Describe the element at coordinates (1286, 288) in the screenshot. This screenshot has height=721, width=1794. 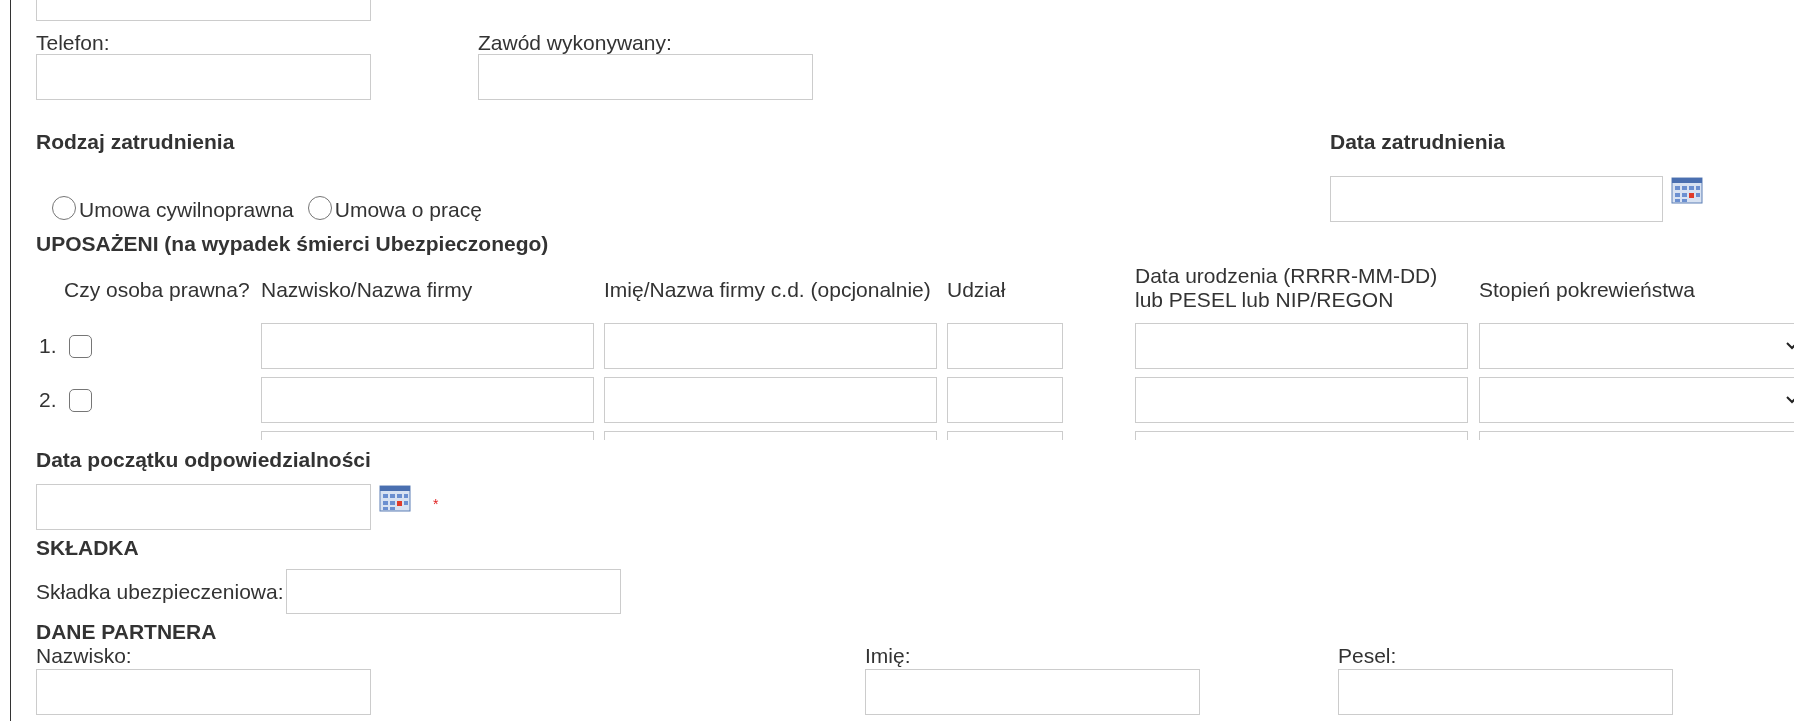
I see `column-header: Data urodzenia (RRRR-MM-DD) lub PESEL lub NIP/REGON` at that location.